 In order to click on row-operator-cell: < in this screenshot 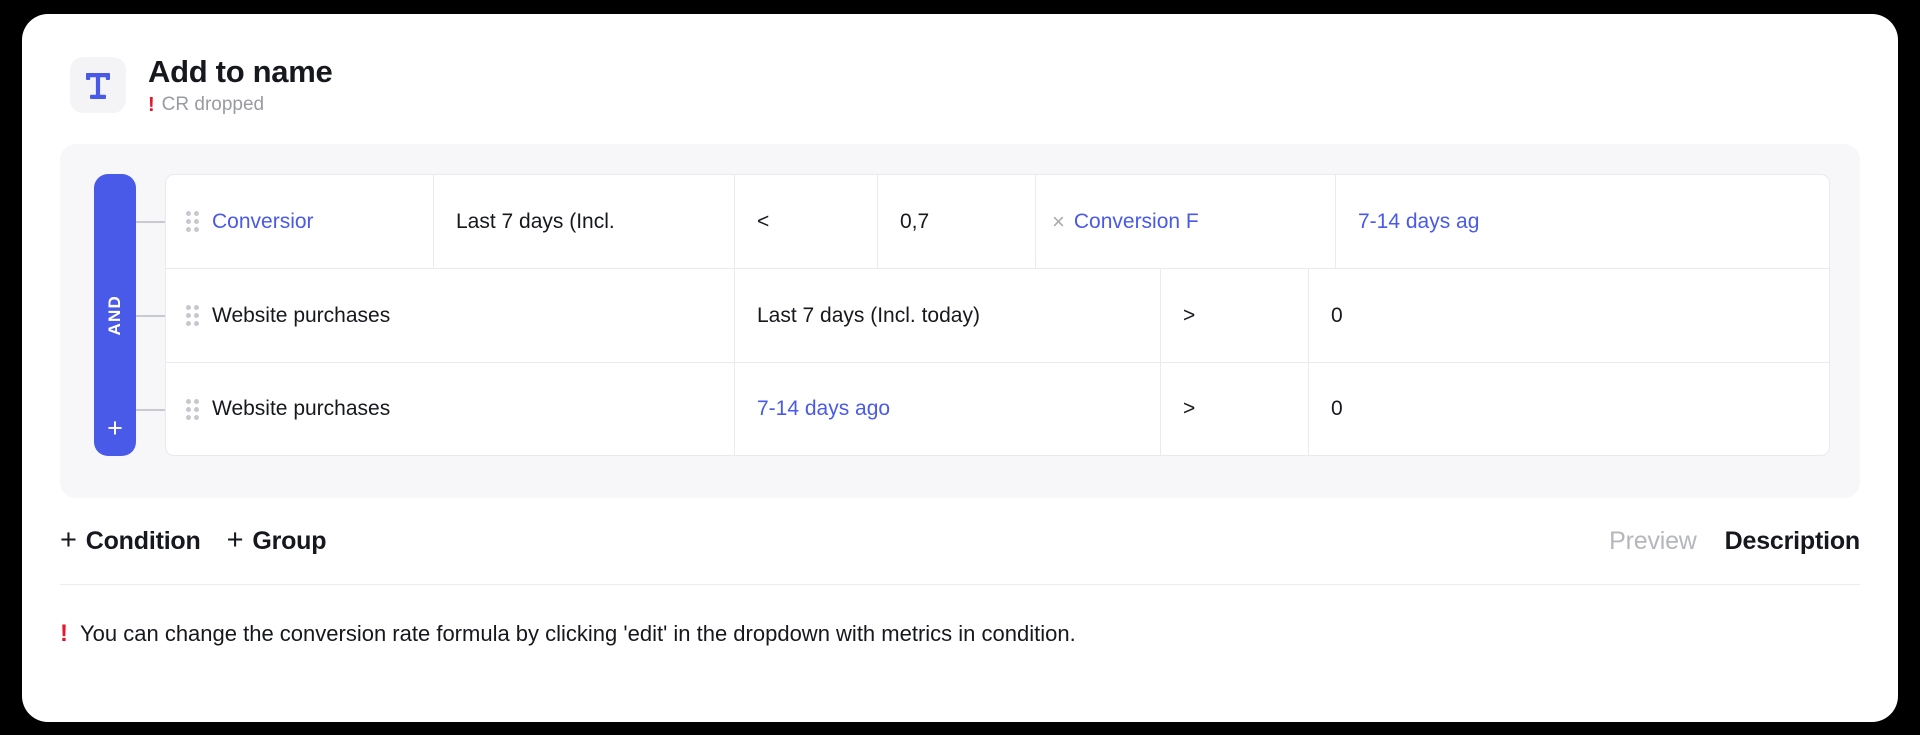, I will do `click(806, 221)`.